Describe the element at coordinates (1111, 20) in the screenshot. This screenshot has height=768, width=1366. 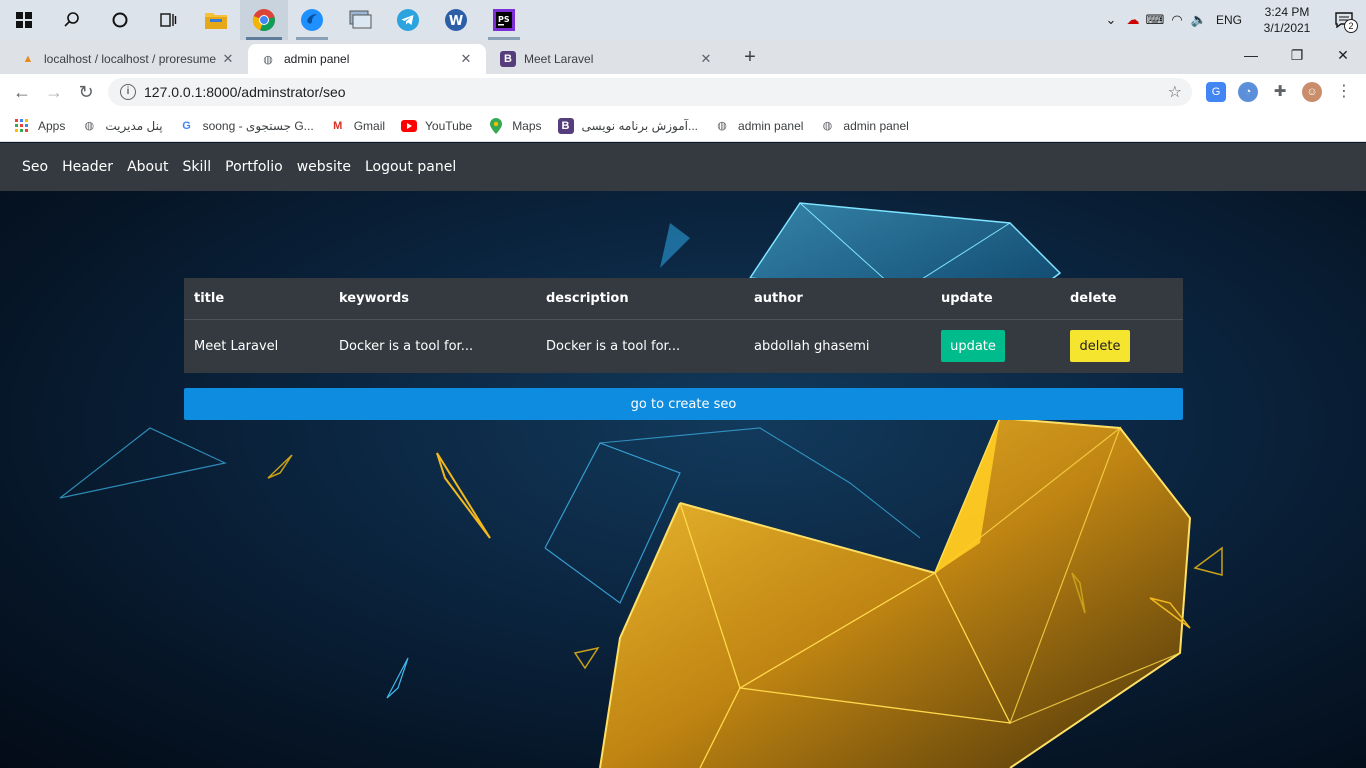
I see `chevron-up-icon: ⌄` at that location.